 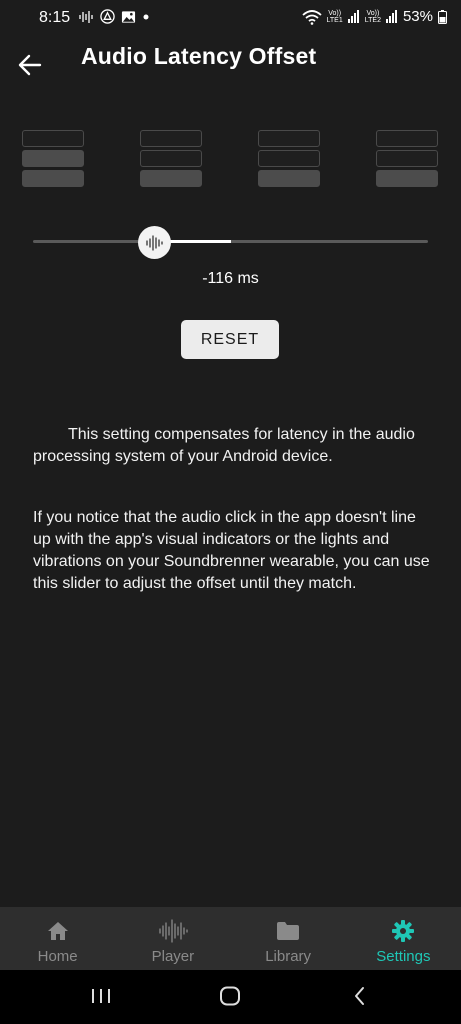 I want to click on home-button-icon, so click(x=230, y=996).